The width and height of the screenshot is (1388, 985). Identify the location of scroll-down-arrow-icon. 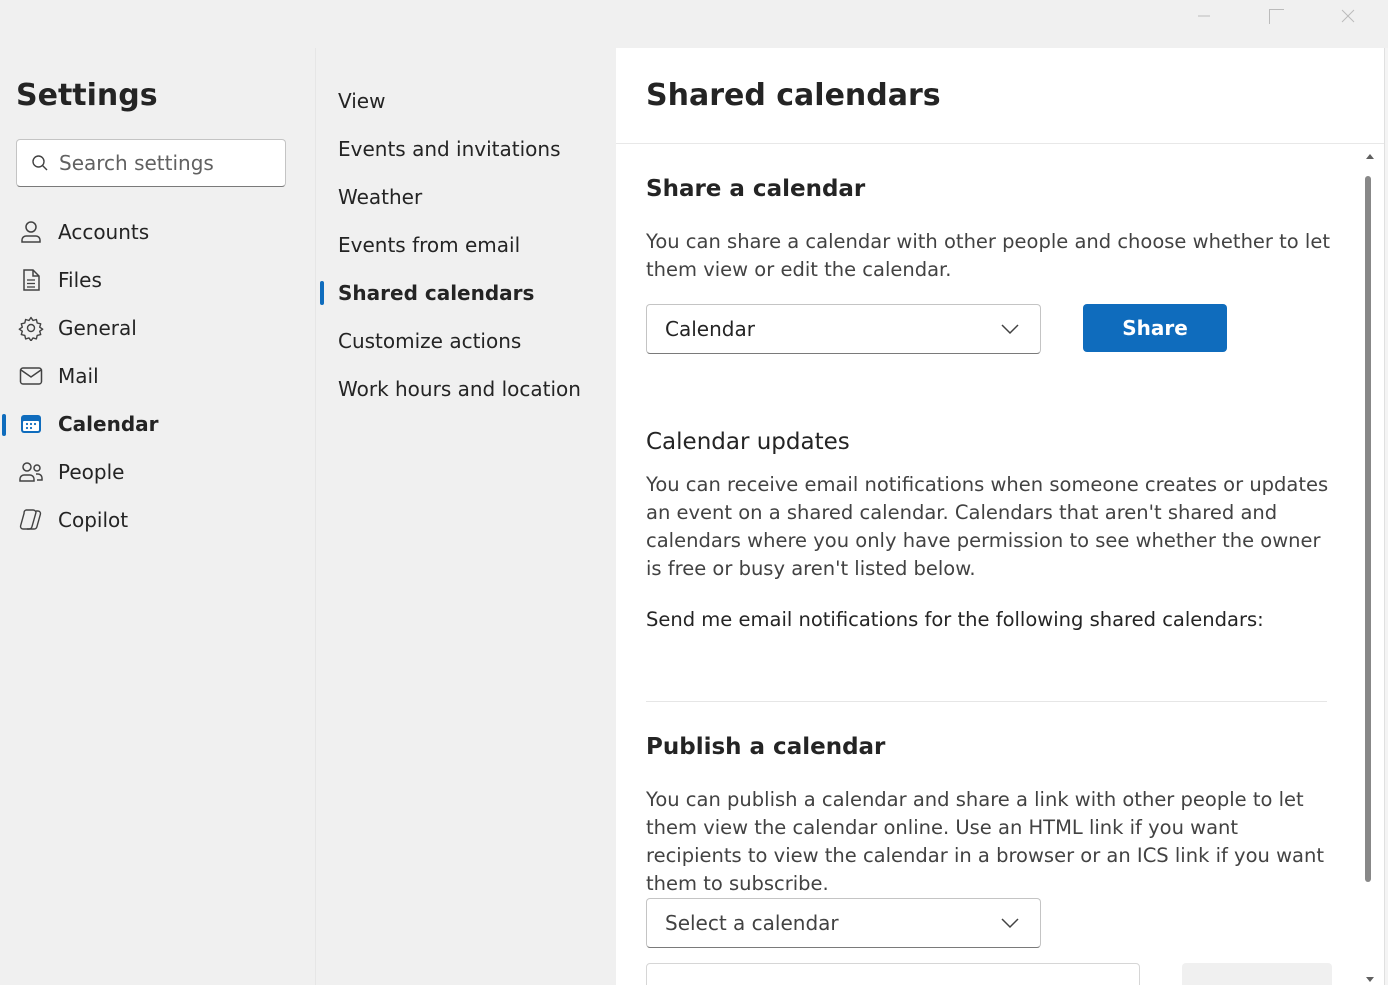
(1370, 980).